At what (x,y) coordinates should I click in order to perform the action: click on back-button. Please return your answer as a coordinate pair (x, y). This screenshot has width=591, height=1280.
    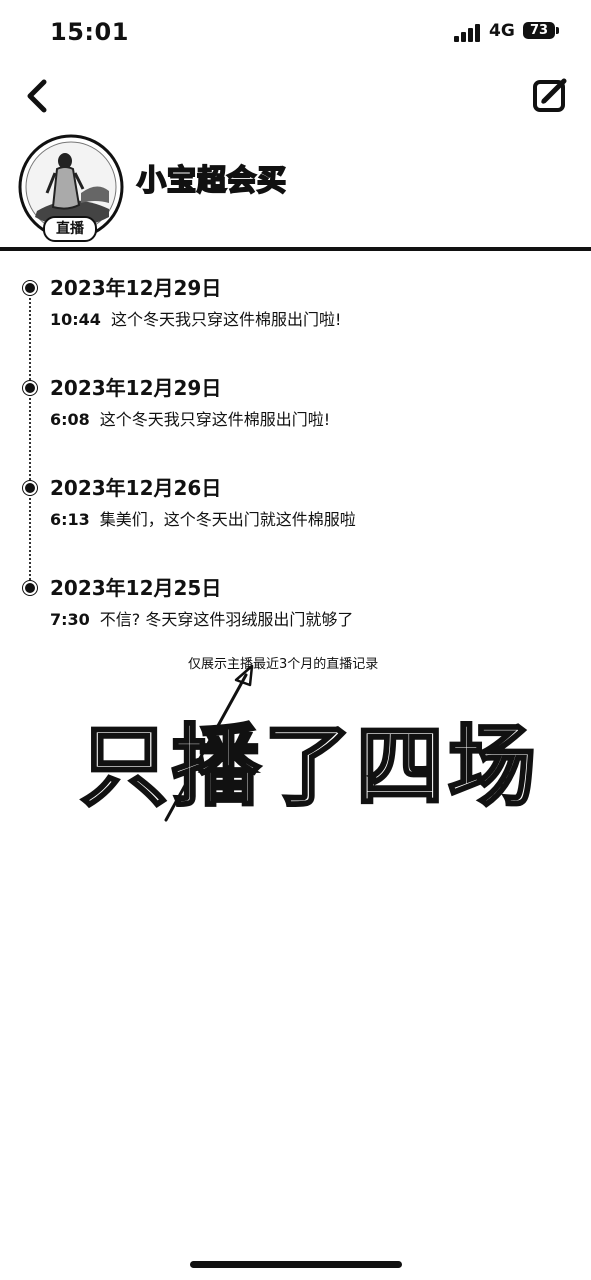
    Looking at the image, I should click on (38, 96).